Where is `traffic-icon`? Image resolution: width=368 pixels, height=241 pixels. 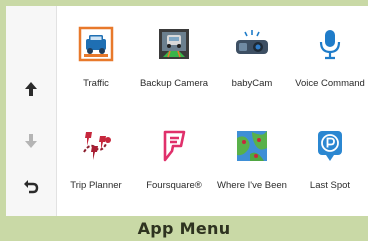 traffic-icon is located at coordinates (96, 44).